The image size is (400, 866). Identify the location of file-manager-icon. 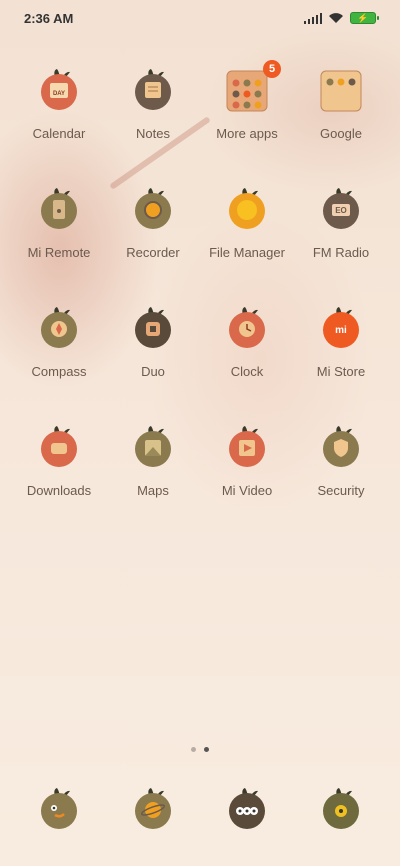
(247, 210).